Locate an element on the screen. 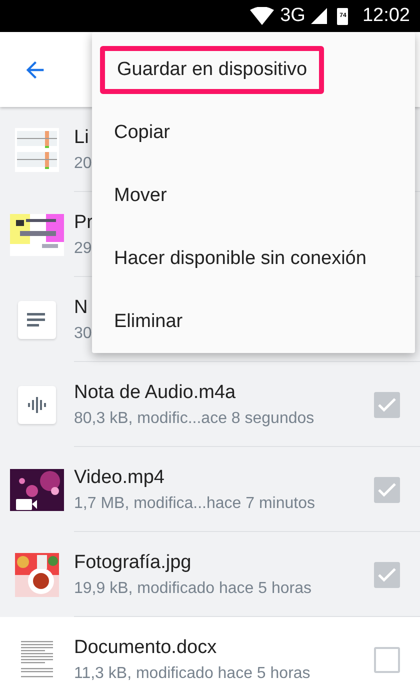 The width and height of the screenshot is (420, 700). network-type: 3G is located at coordinates (293, 16).